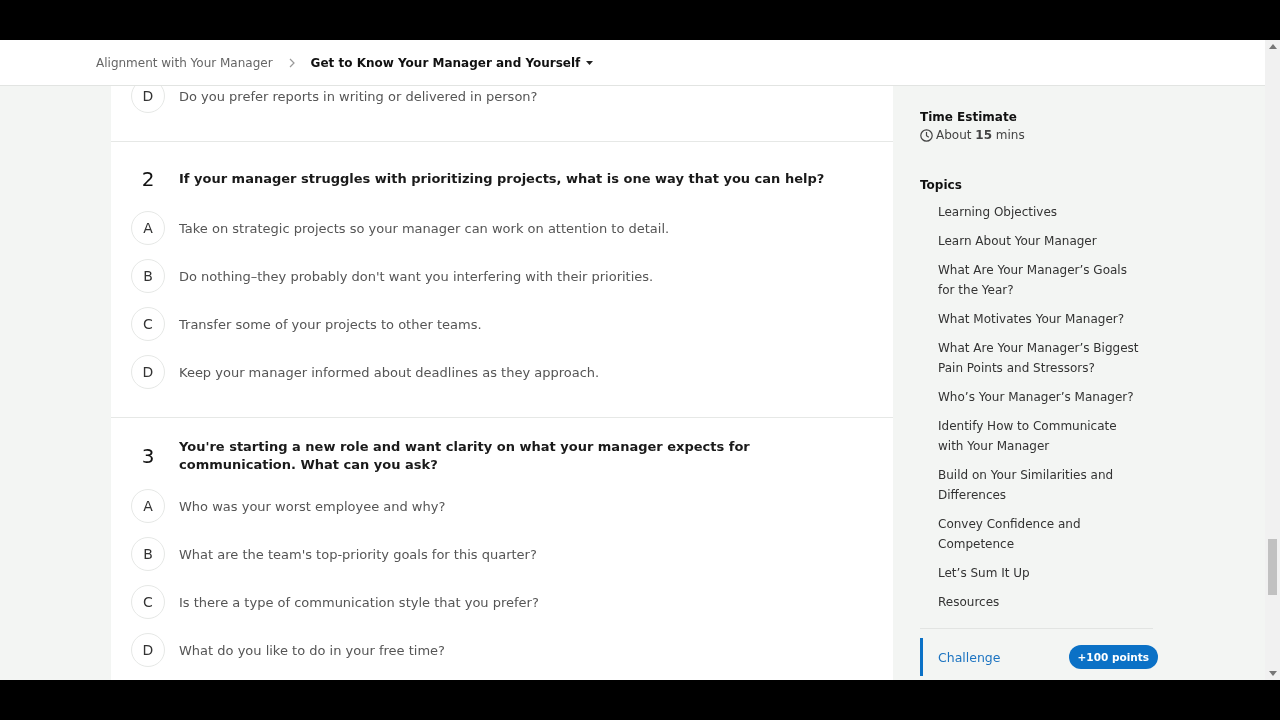  Describe the element at coordinates (452, 62) in the screenshot. I see `breadcrumb-link: Get to Know Your Manager and Yourself` at that location.